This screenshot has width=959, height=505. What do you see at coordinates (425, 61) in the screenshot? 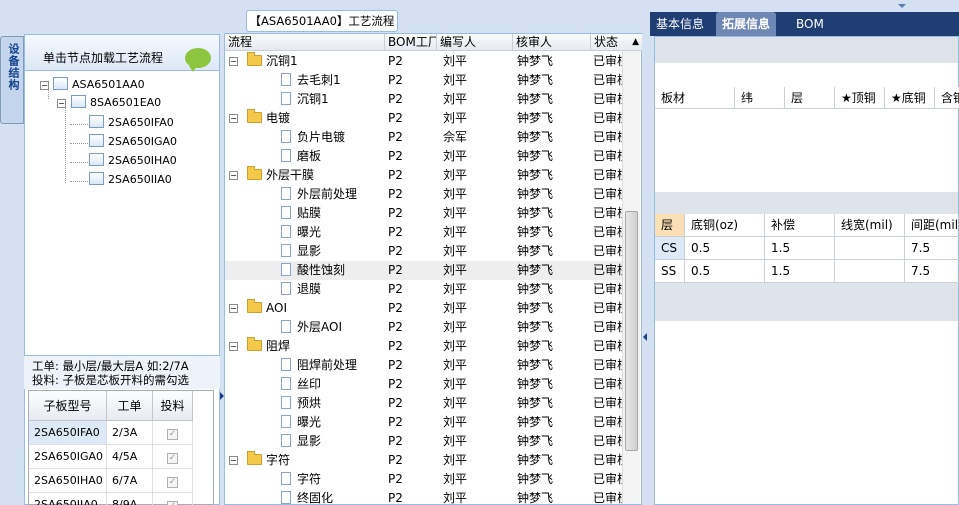
I see `process-group-row: − 沉铜1 P2 刘平 钟梦飞 已审核` at bounding box center [425, 61].